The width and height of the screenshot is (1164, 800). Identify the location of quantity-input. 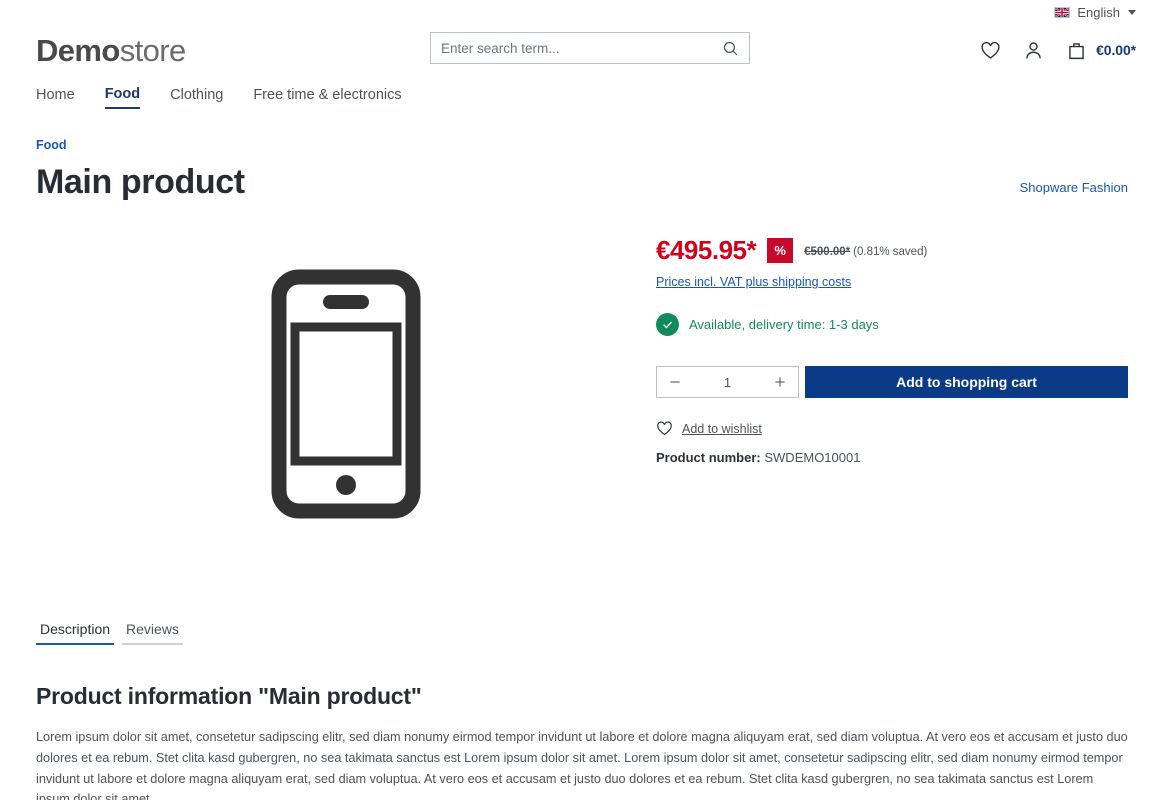
(727, 382).